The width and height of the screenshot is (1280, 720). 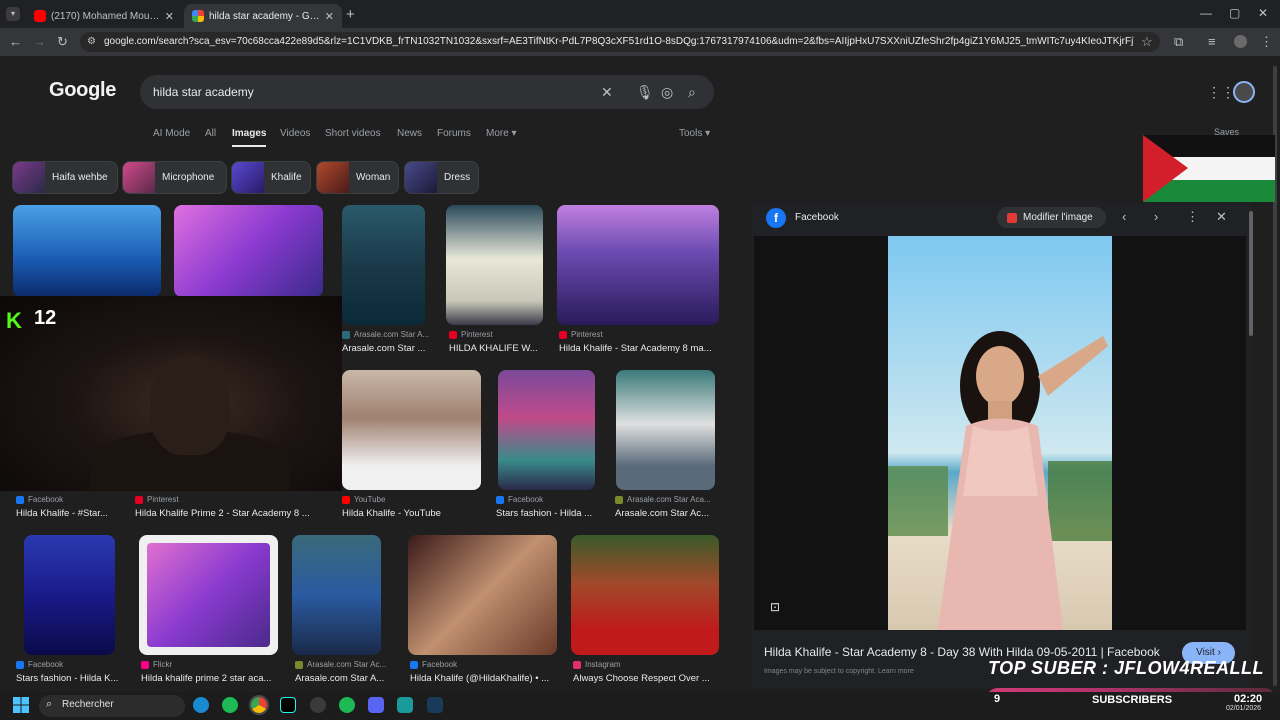 What do you see at coordinates (1132, 700) in the screenshot?
I see `subscriber-label: SUBSCRIBERS` at bounding box center [1132, 700].